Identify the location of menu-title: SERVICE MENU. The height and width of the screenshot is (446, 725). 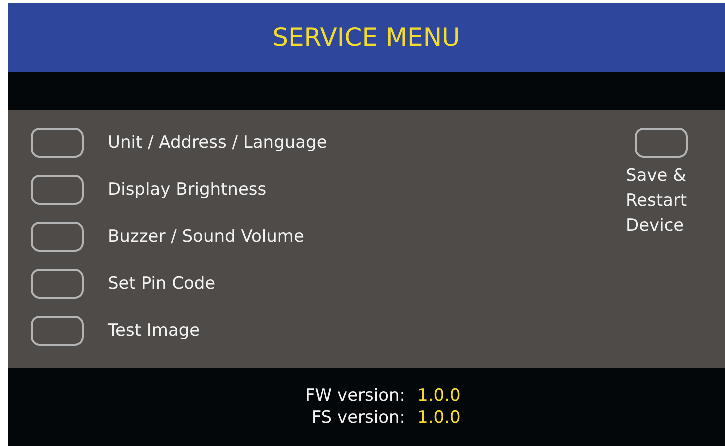
(366, 37).